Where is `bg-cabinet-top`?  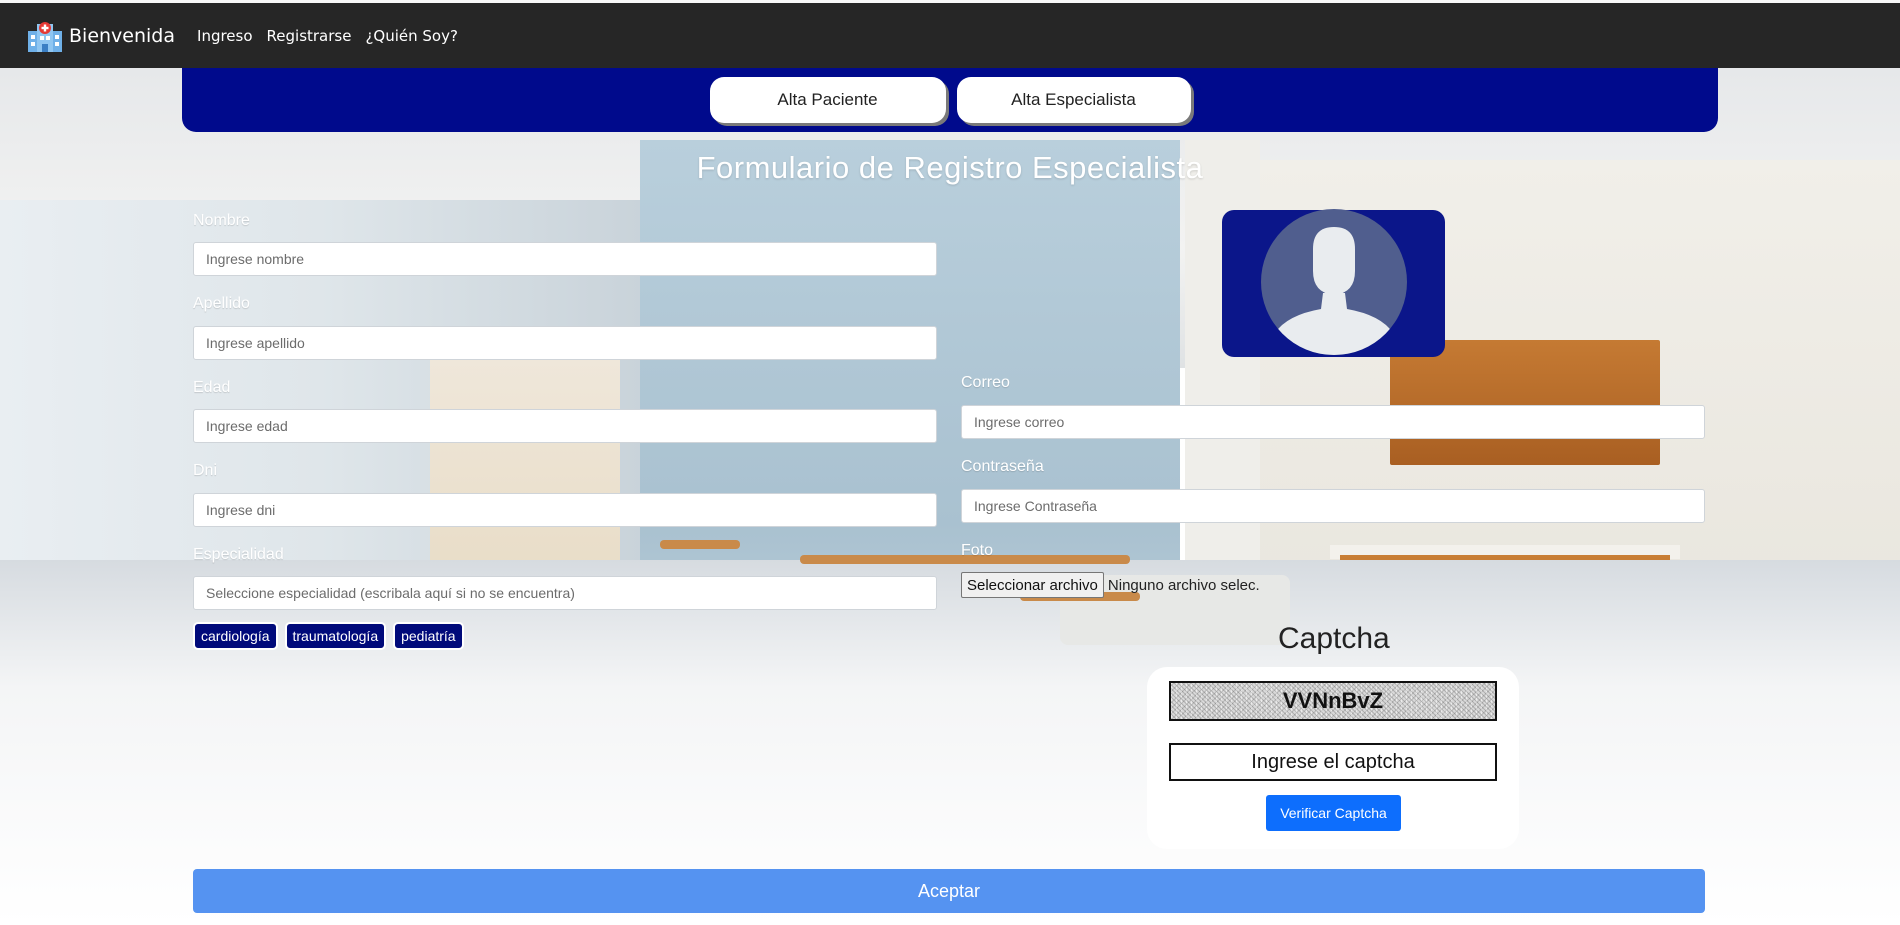 bg-cabinet-top is located at coordinates (1525, 402).